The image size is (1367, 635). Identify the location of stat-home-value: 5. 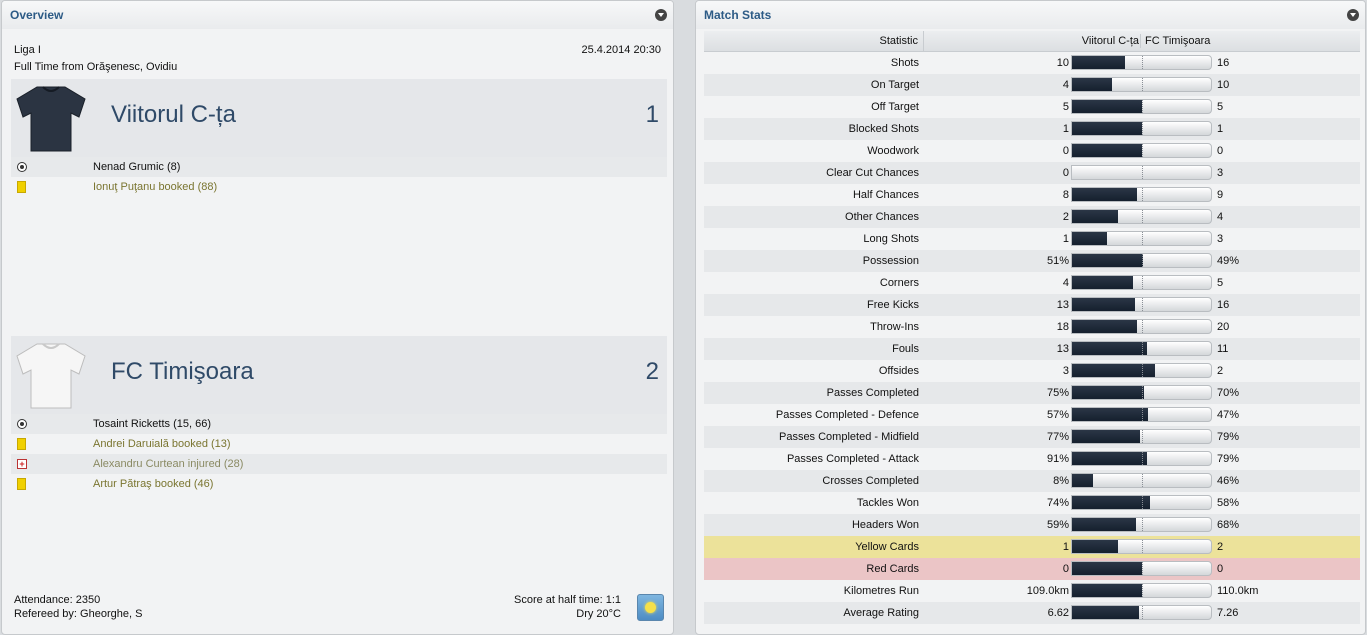
(1065, 107).